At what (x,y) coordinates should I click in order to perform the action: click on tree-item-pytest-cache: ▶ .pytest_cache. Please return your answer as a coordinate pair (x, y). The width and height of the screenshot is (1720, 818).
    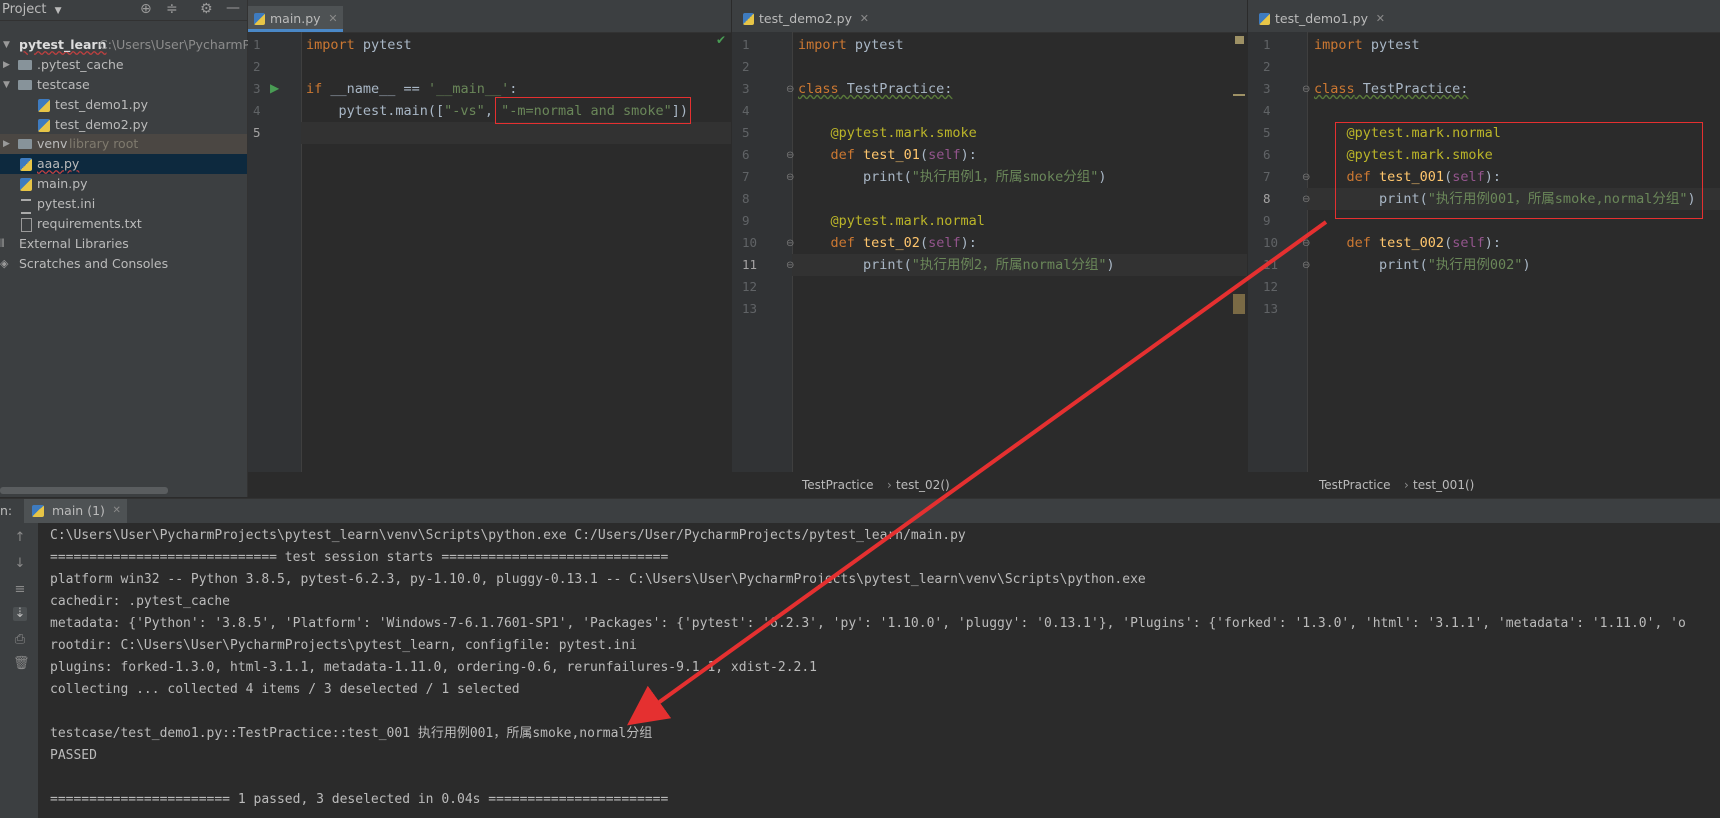
    Looking at the image, I should click on (123, 65).